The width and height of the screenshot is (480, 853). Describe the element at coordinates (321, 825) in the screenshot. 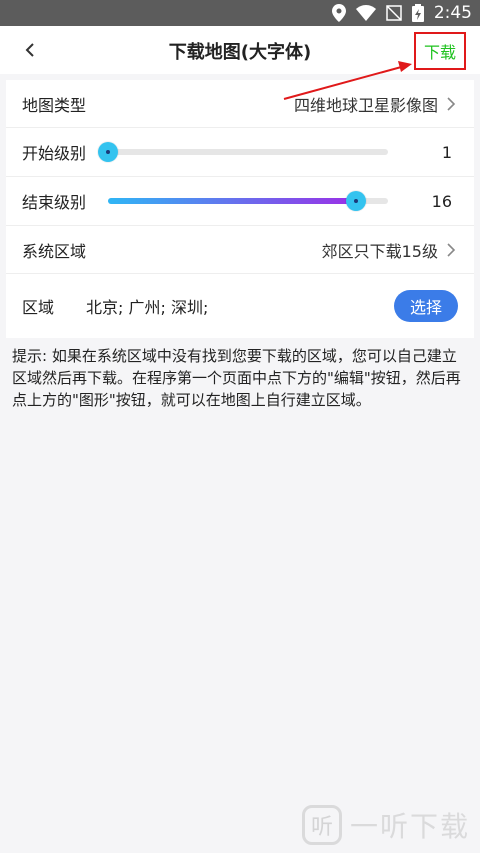

I see `watermark-logo-icon: 听` at that location.